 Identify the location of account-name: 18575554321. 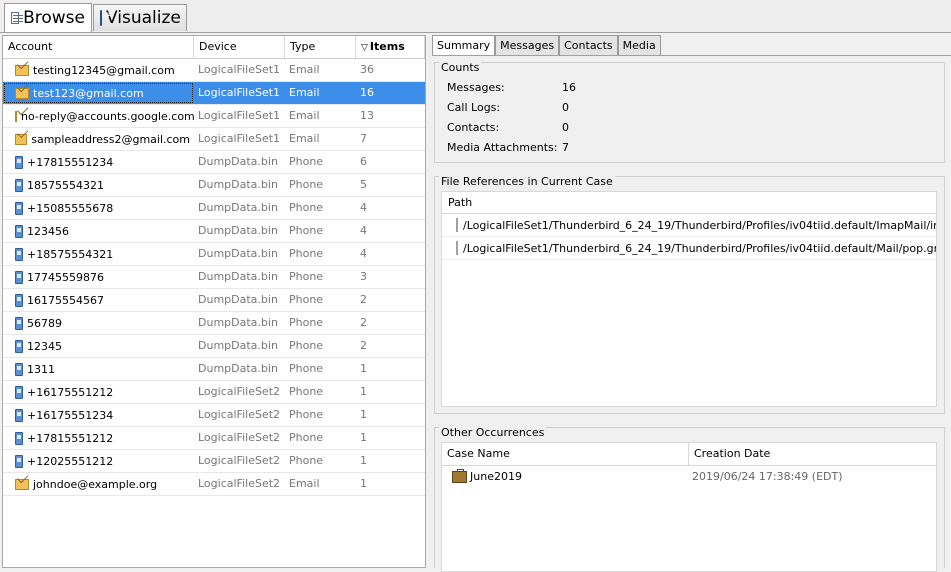
(65, 185).